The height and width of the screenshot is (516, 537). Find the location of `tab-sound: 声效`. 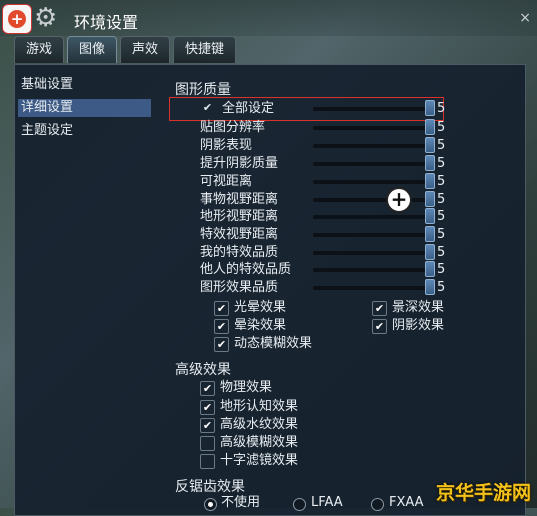

tab-sound: 声效 is located at coordinates (145, 49).